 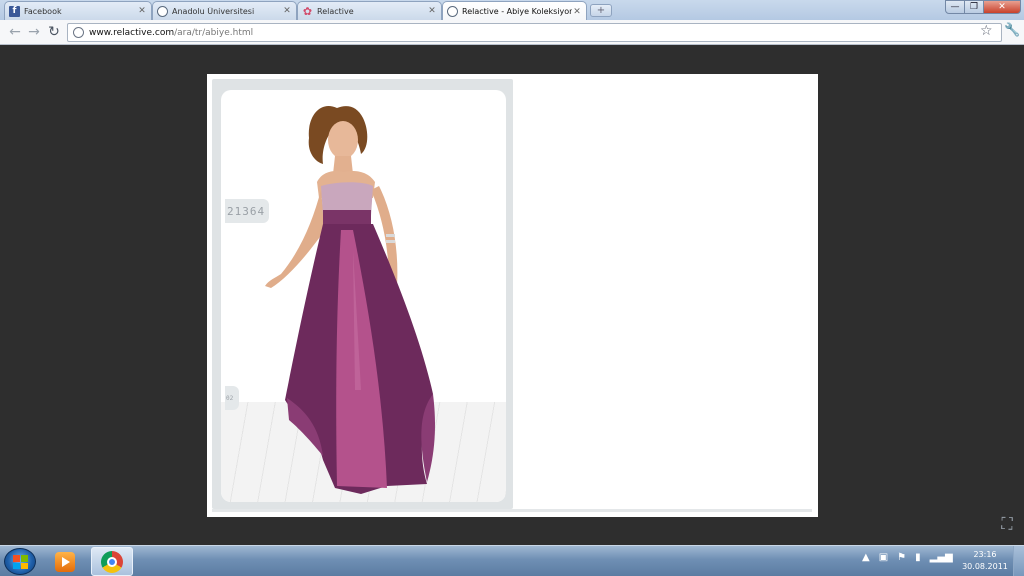 What do you see at coordinates (974, 7) in the screenshot?
I see `maximize-button: ❐` at bounding box center [974, 7].